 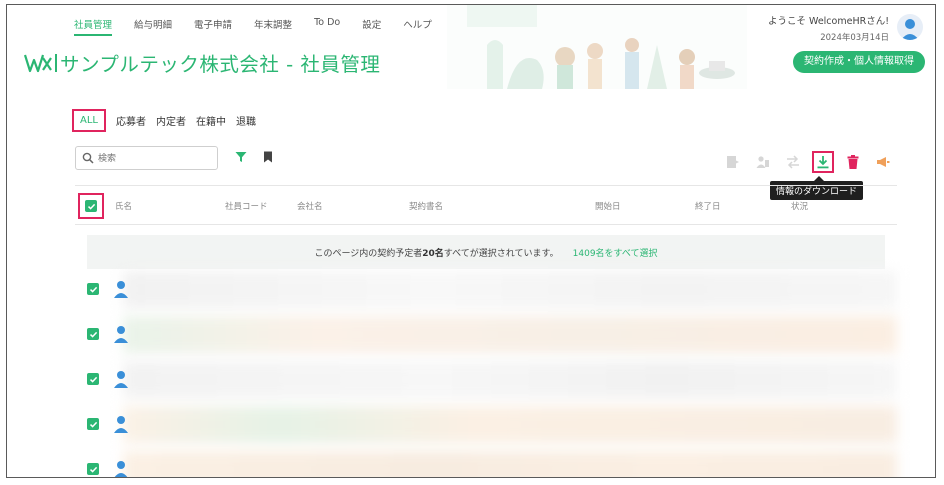 What do you see at coordinates (486, 205) in the screenshot?
I see `table-header: 氏名 社員コード 会社名 契約書名 開始日 終了日 状況` at bounding box center [486, 205].